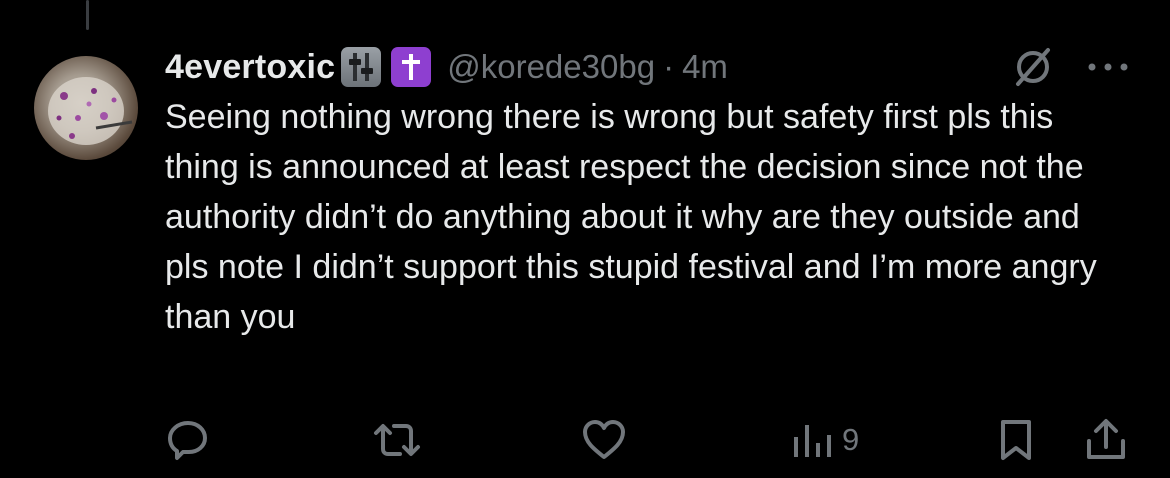 Image resolution: width=1170 pixels, height=478 pixels. What do you see at coordinates (812, 440) in the screenshot?
I see `views-icon` at bounding box center [812, 440].